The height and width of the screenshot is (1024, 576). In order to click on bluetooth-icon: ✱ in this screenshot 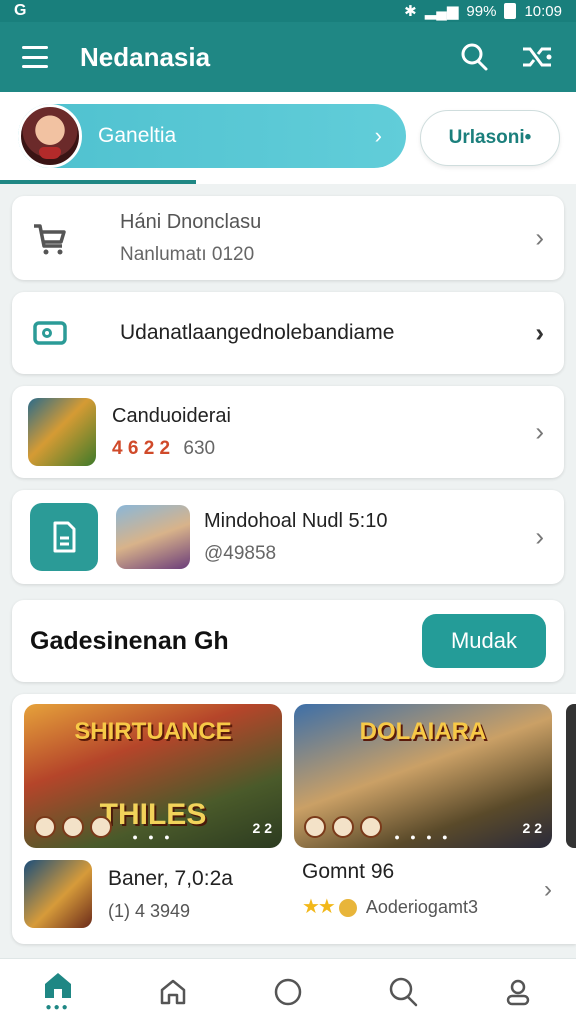, I will do `click(410, 11)`.